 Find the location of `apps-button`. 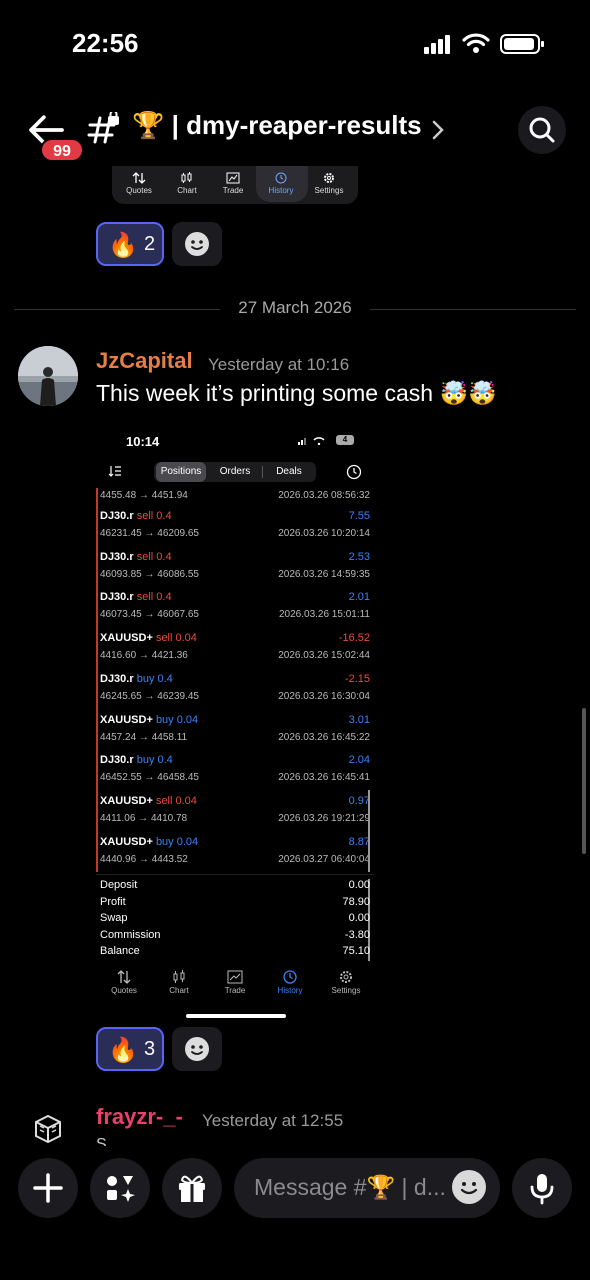

apps-button is located at coordinates (120, 1188).